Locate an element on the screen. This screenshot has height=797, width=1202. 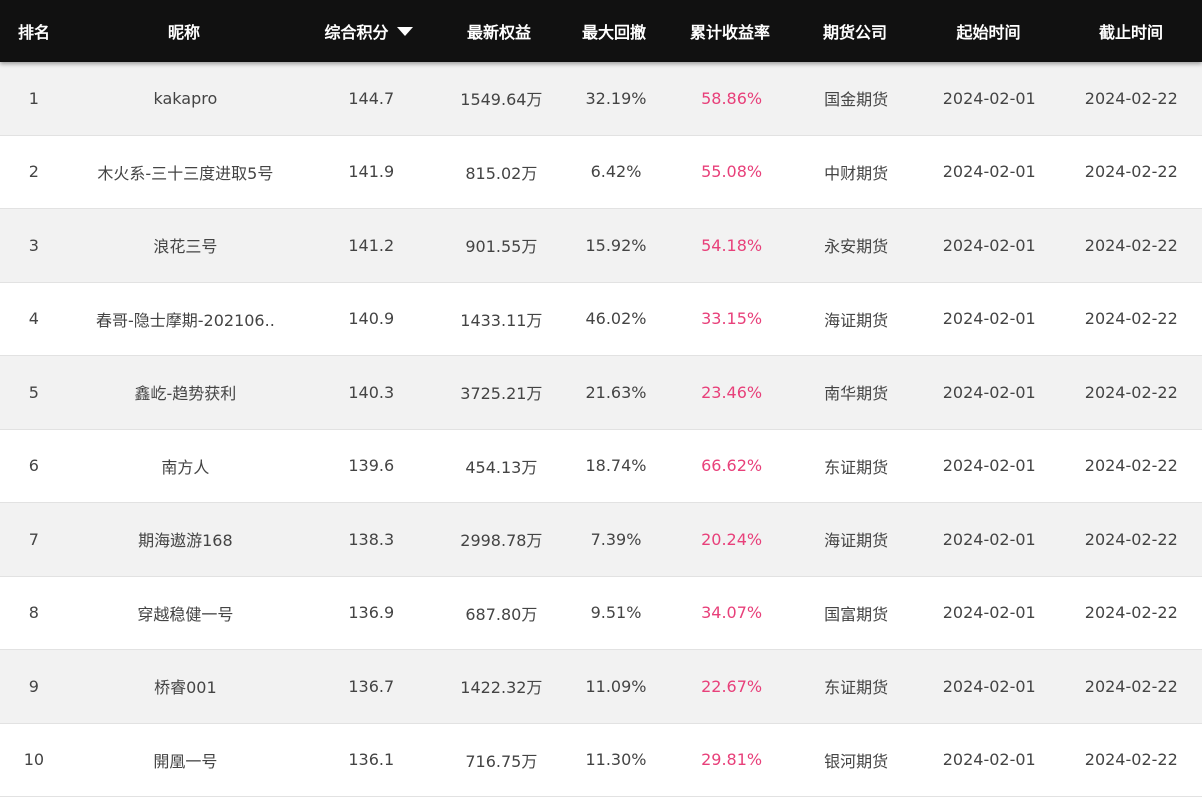
header-futures-company: 期货公司 is located at coordinates (854, 32).